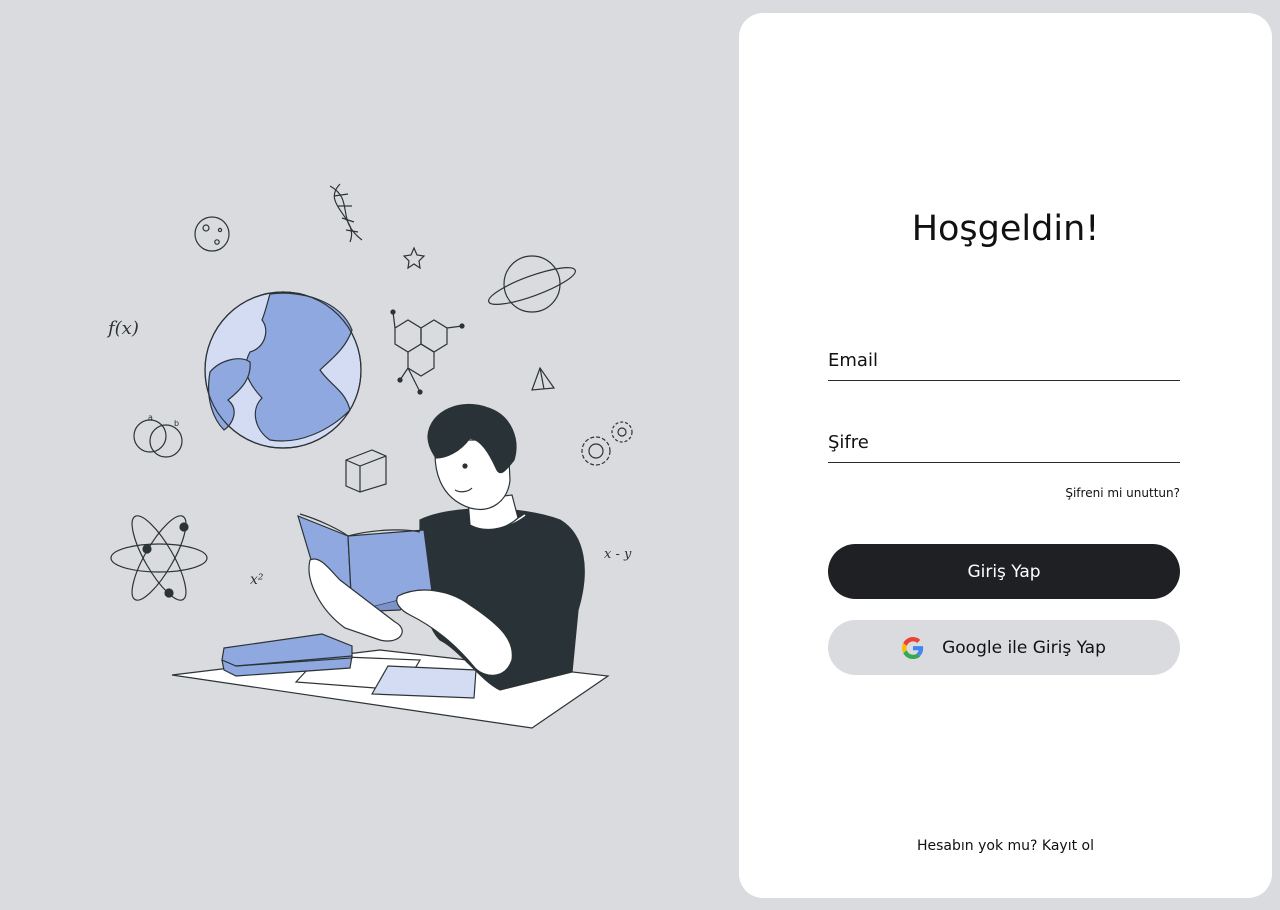  Describe the element at coordinates (158, 435) in the screenshot. I see `venn-doodle: a b` at that location.